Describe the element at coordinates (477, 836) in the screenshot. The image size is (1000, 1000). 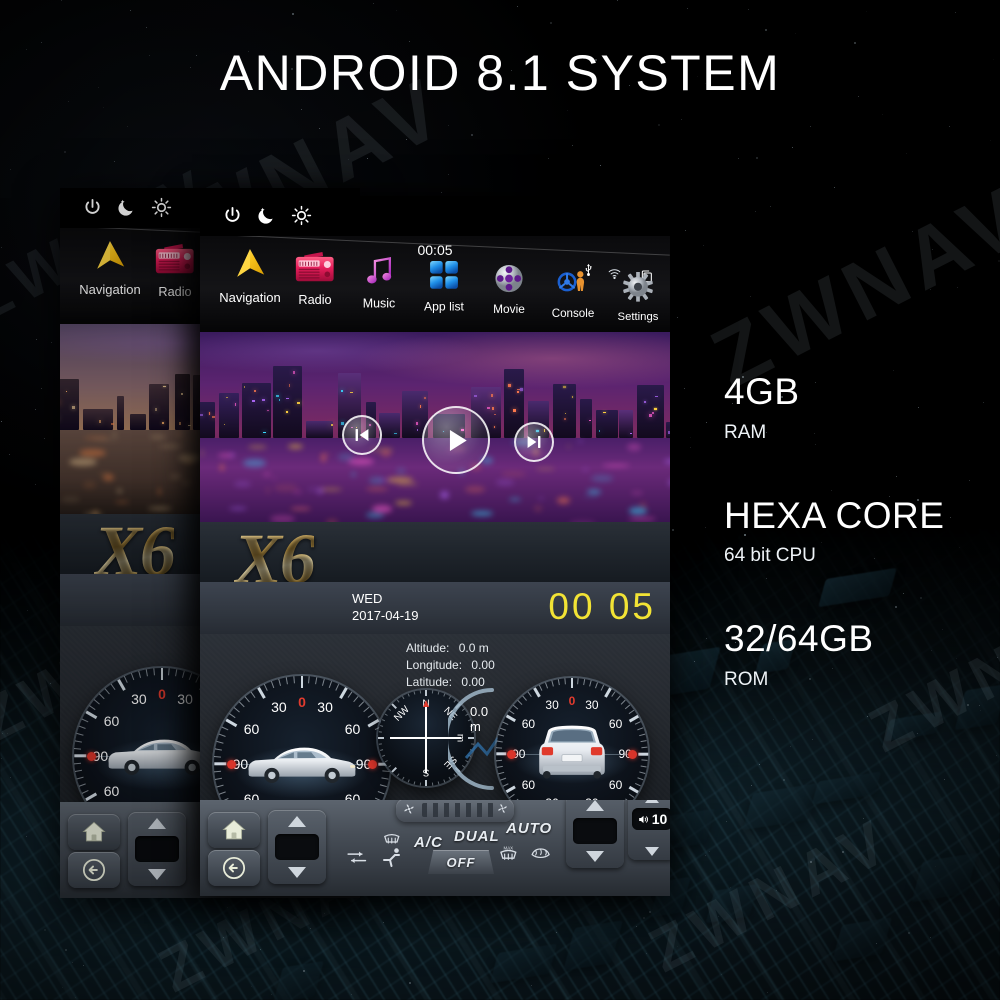
I see `dual-label: DUAL` at that location.